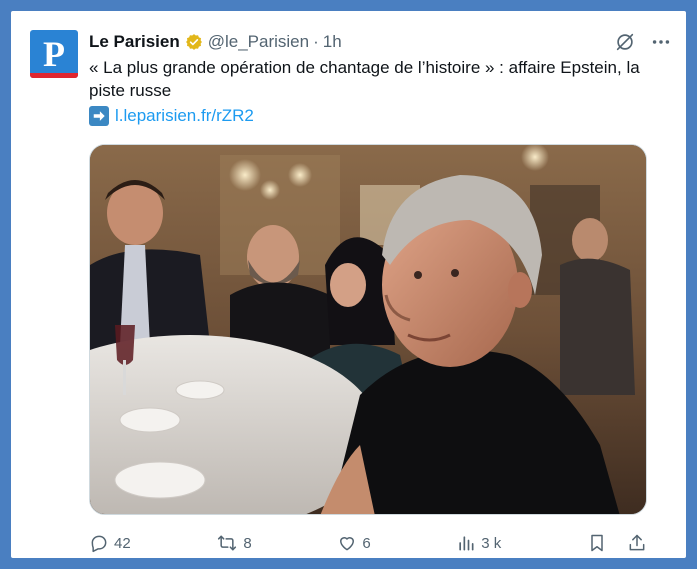  I want to click on reply-icon, so click(99, 544).